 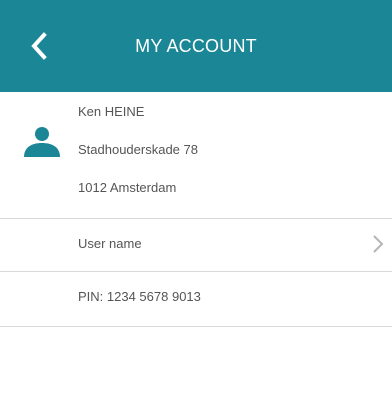 I want to click on address-city: 1012 Amsterdam, so click(x=127, y=187).